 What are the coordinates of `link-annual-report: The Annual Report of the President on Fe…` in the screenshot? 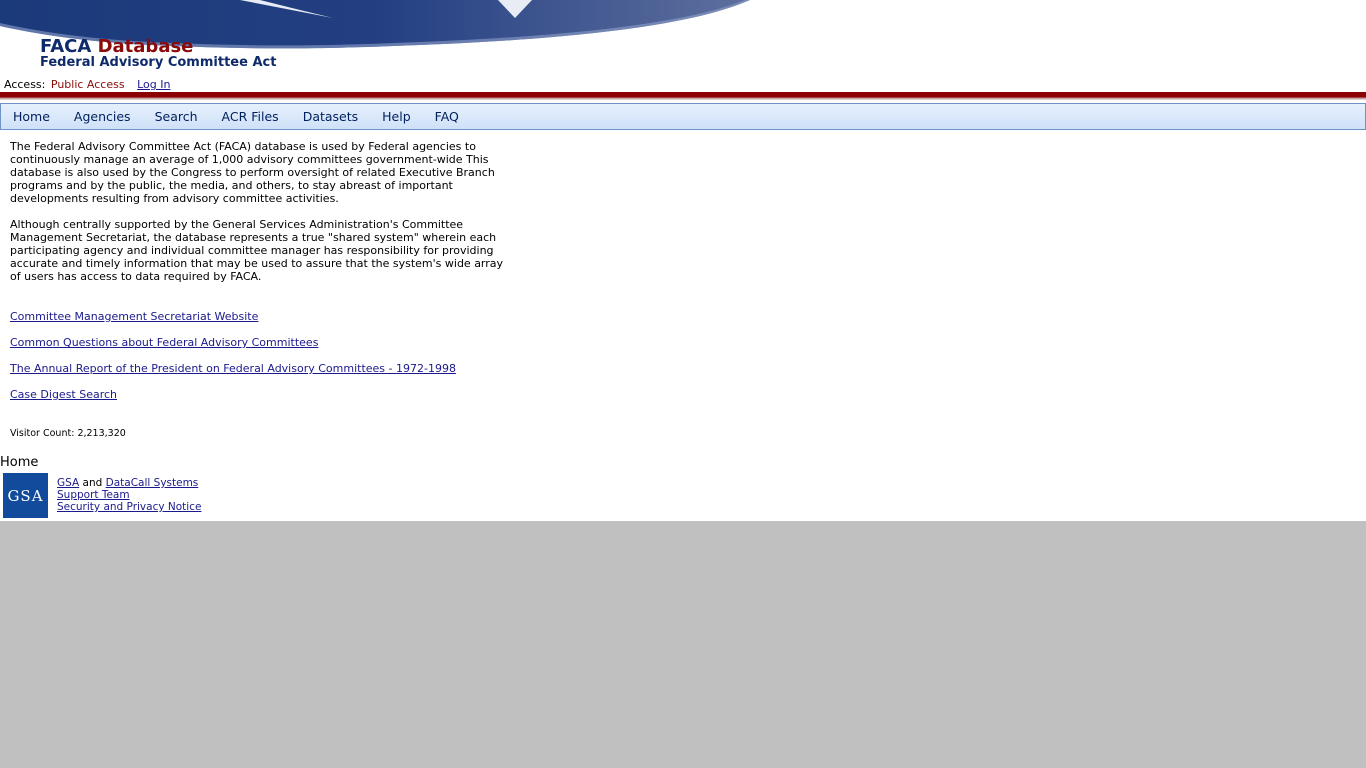 It's located at (233, 368).